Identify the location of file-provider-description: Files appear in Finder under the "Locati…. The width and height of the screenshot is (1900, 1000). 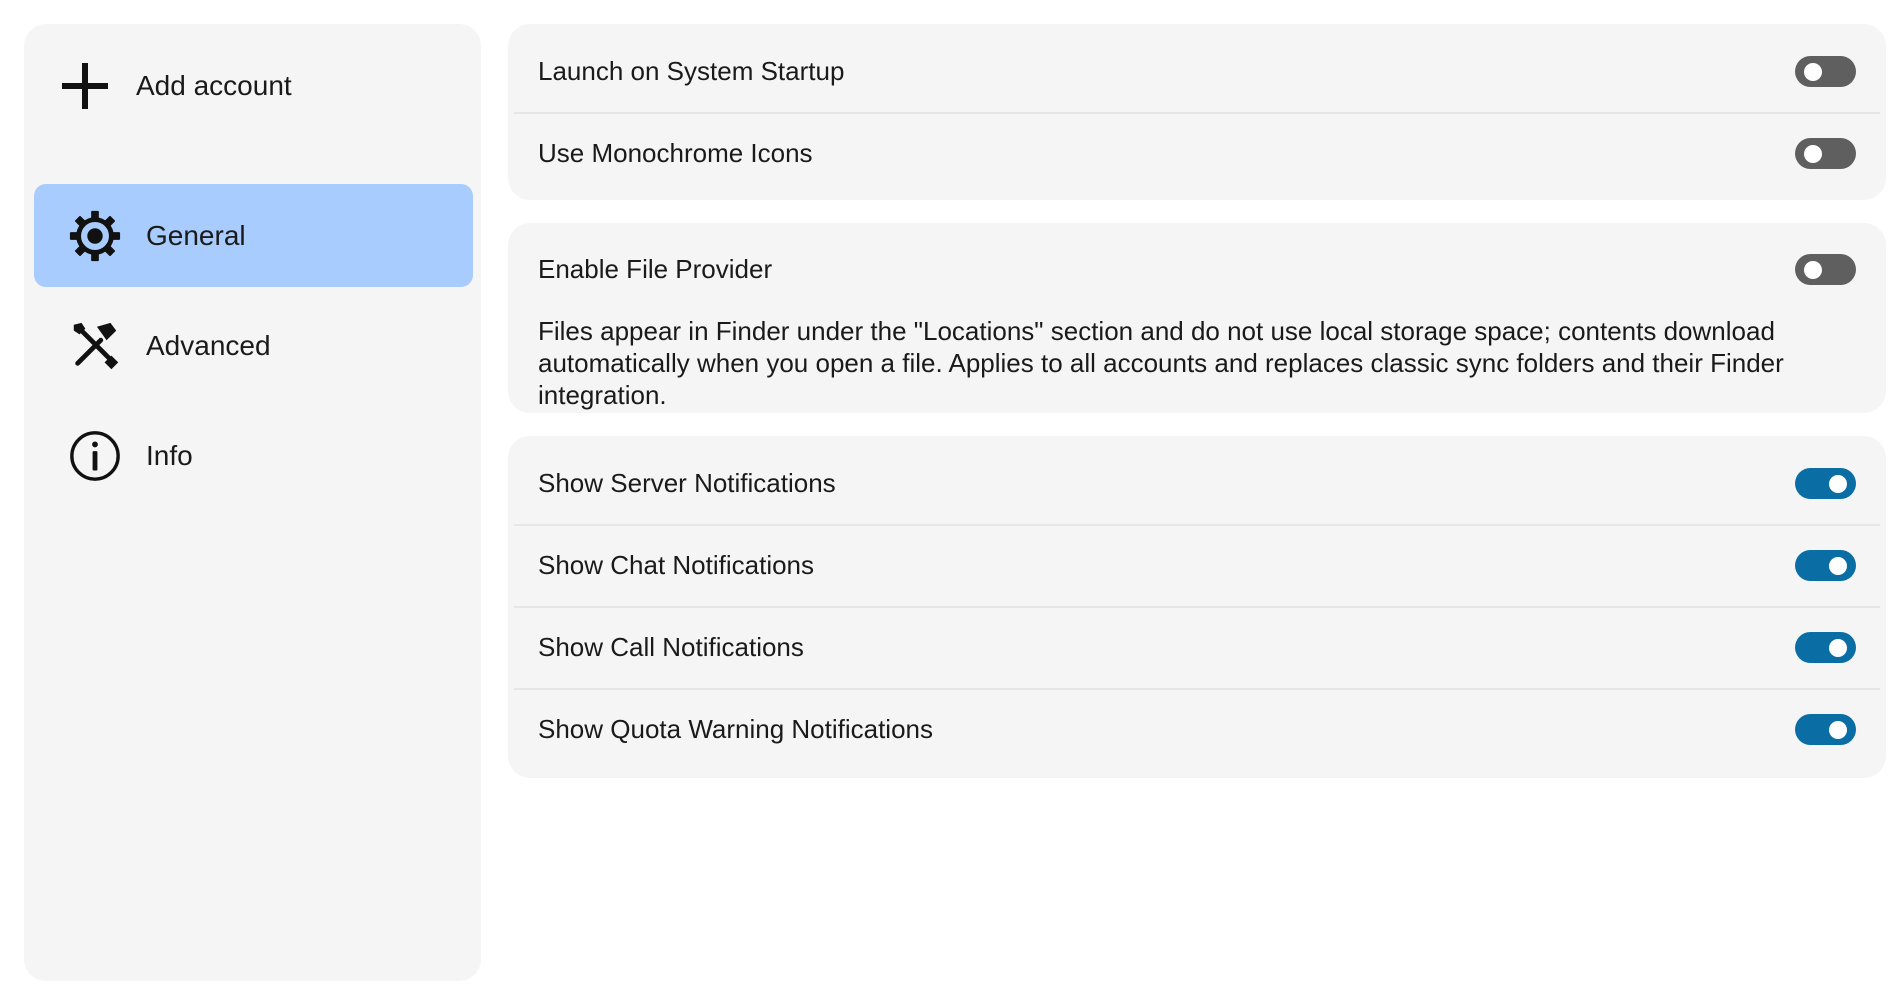
(1161, 363).